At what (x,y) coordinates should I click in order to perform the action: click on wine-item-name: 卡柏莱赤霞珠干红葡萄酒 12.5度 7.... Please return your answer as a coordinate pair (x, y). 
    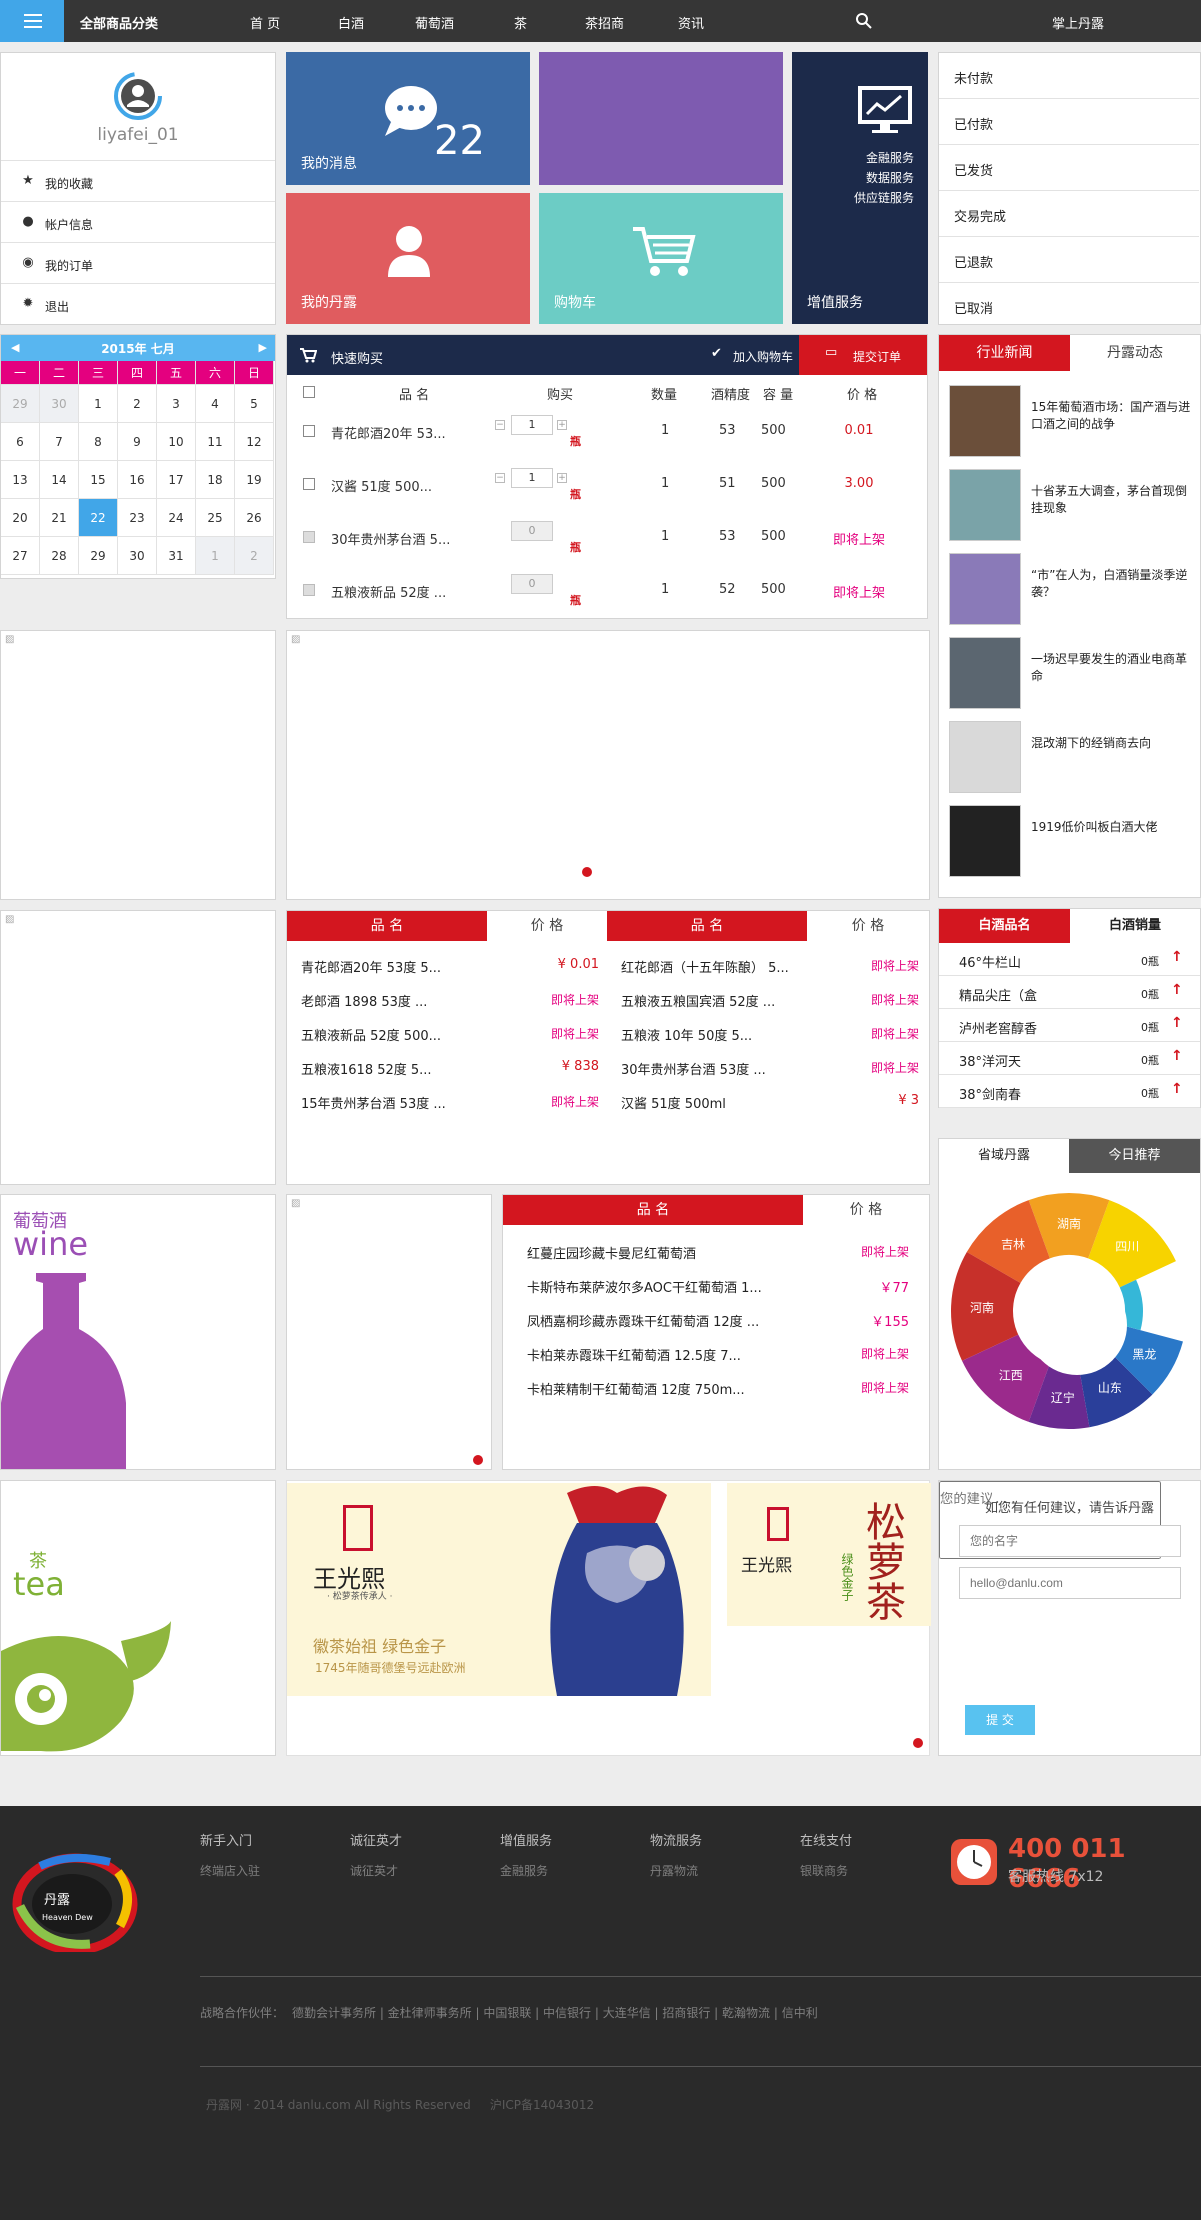
    Looking at the image, I should click on (634, 1354).